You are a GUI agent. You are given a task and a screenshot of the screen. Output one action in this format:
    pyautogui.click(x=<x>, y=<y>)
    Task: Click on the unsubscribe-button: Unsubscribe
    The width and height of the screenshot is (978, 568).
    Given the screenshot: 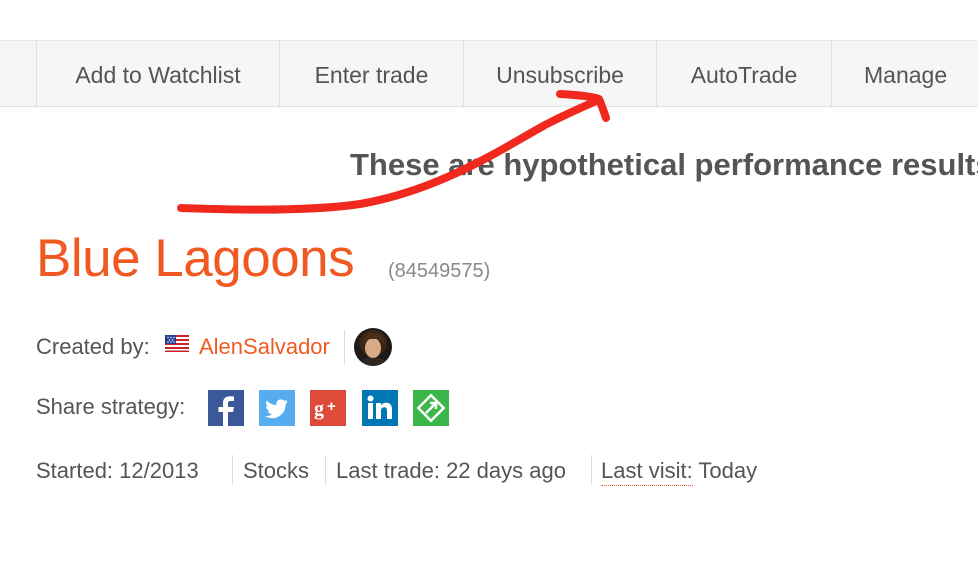 What is the action you would take?
    pyautogui.click(x=559, y=73)
    